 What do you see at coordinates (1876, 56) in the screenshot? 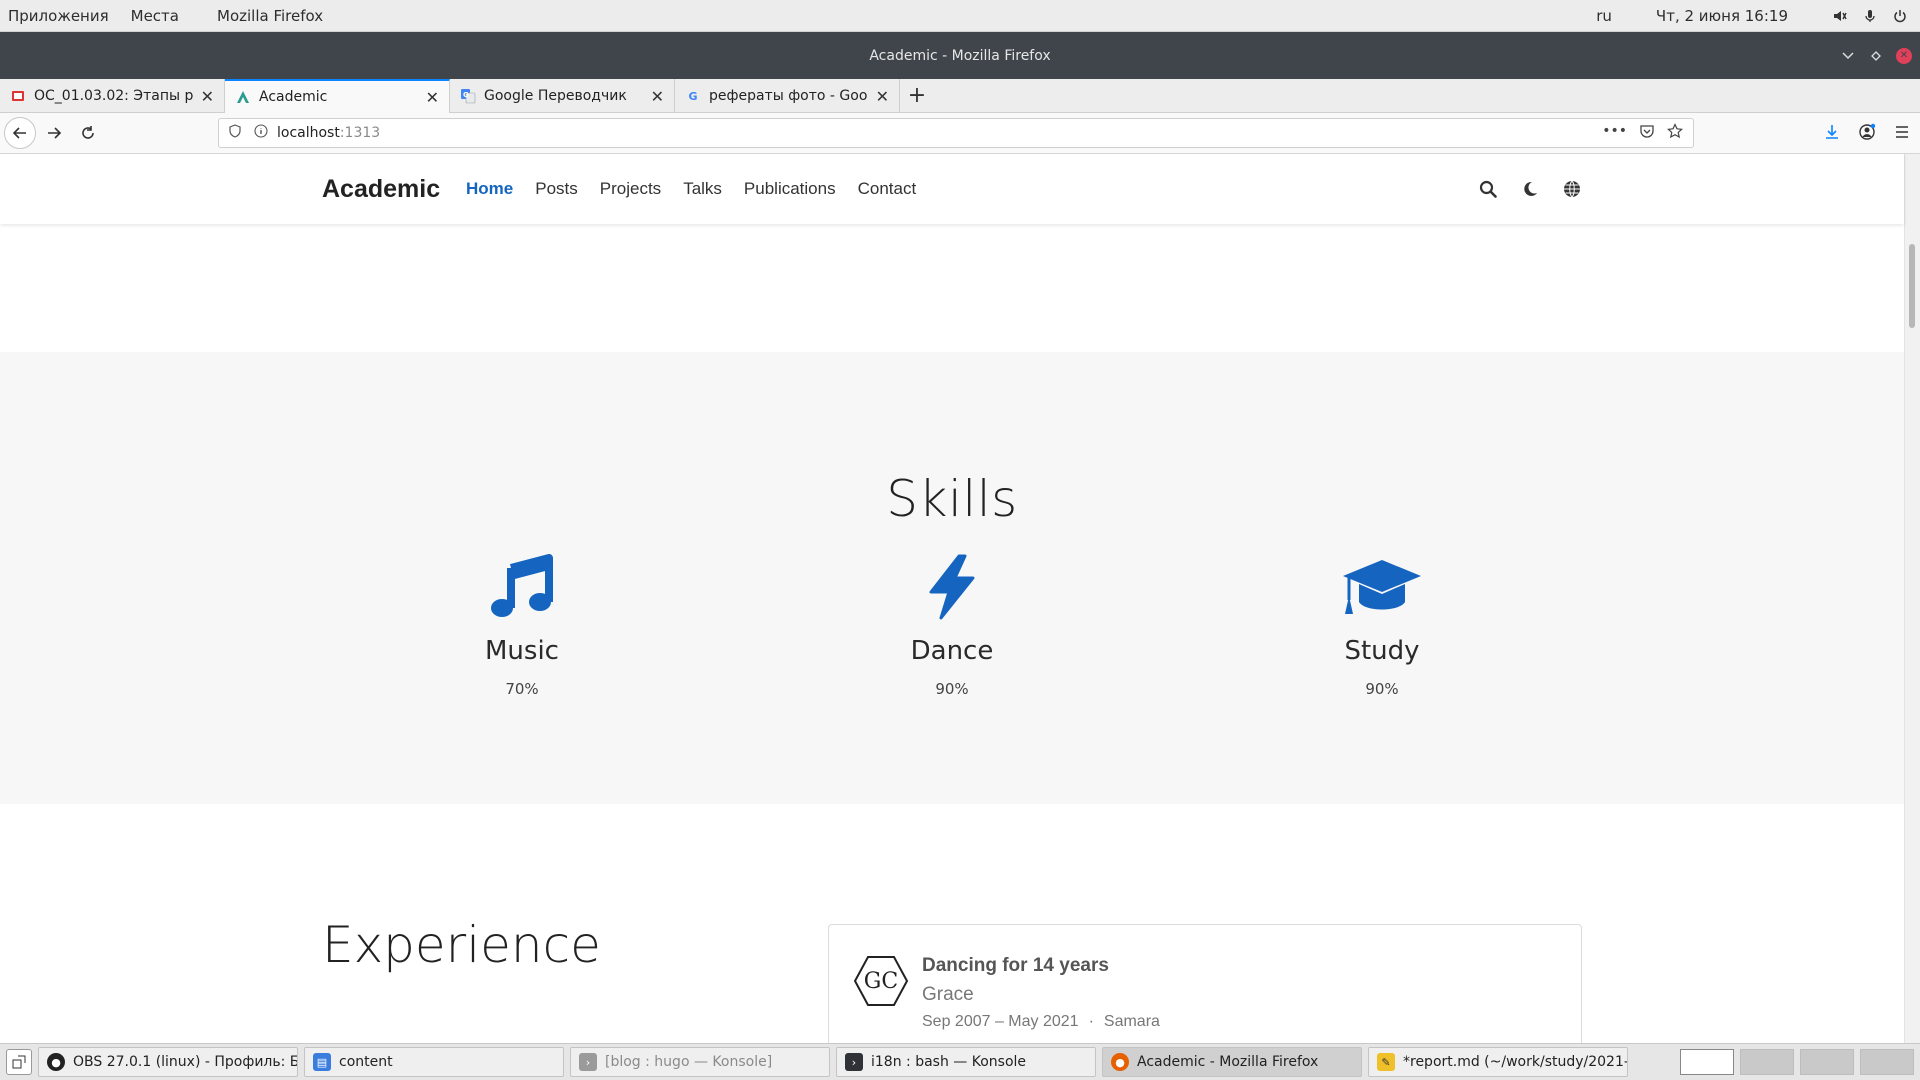
I see `maximize-icon` at bounding box center [1876, 56].